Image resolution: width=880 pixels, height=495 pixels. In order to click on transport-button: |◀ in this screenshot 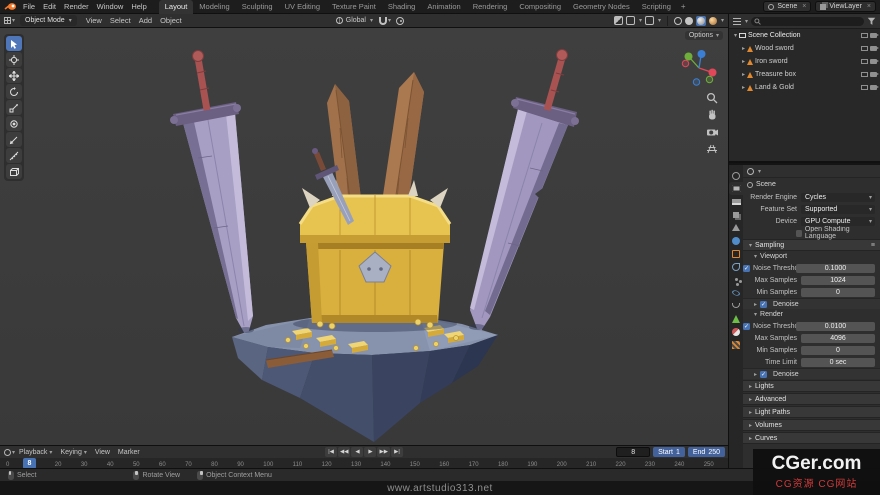, I will do `click(331, 452)`.